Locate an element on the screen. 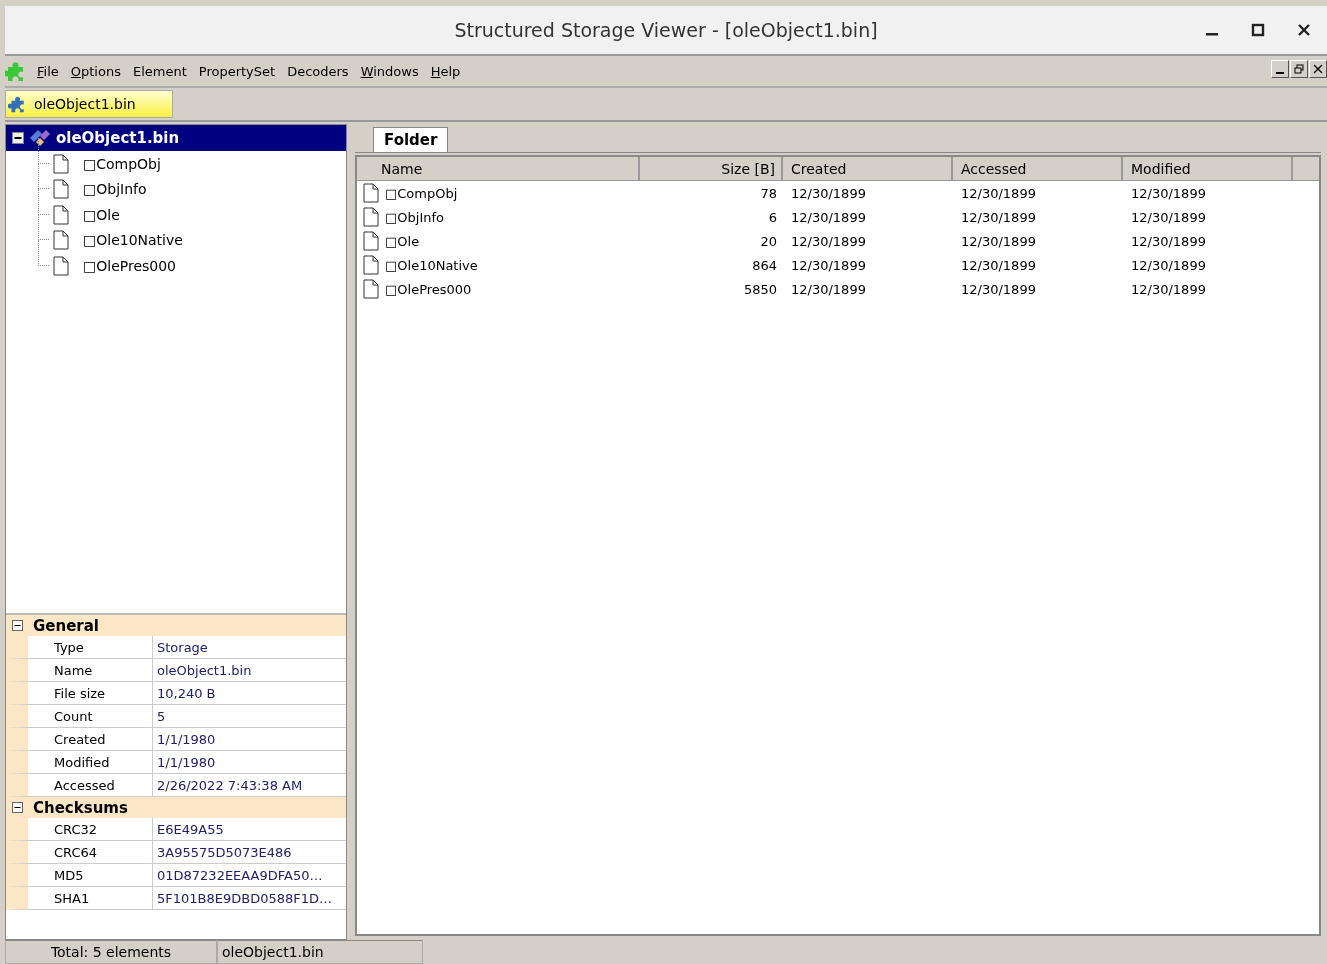 This screenshot has width=1327, height=964. property-value: 3A95575D5073E486 is located at coordinates (224, 852).